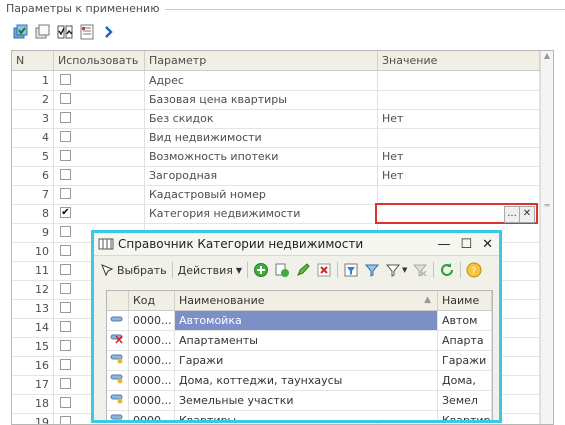  Describe the element at coordinates (459, 60) in the screenshot. I see `col-value-header: Значение` at that location.